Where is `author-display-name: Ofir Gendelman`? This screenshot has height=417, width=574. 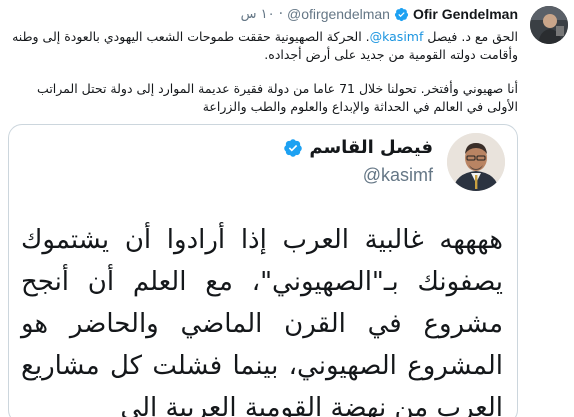 author-display-name: Ofir Gendelman is located at coordinates (465, 14).